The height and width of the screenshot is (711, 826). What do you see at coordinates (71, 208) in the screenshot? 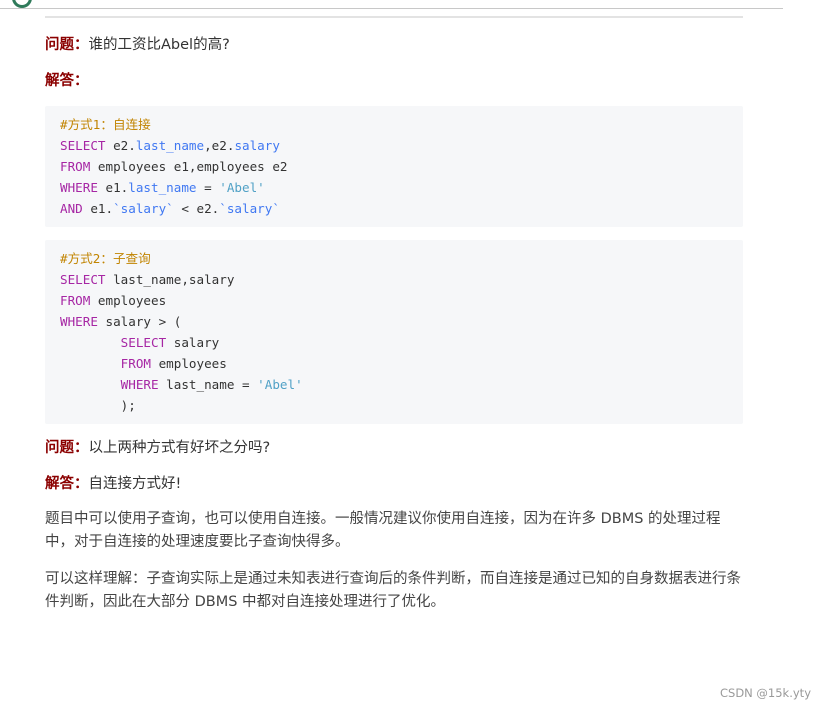
I see `sql-keyword: AND` at bounding box center [71, 208].